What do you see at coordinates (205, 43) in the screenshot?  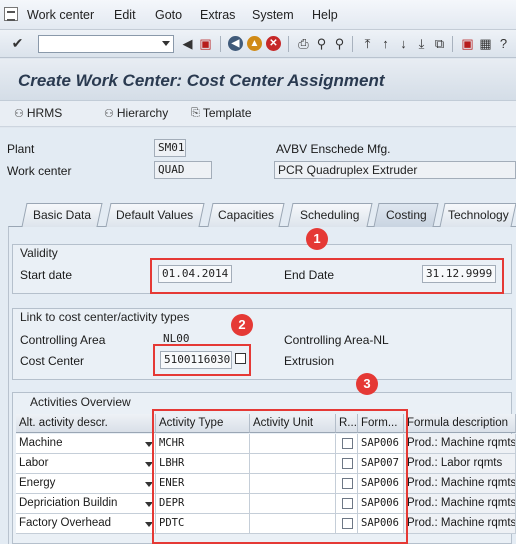 I see `save-icon: ▣` at bounding box center [205, 43].